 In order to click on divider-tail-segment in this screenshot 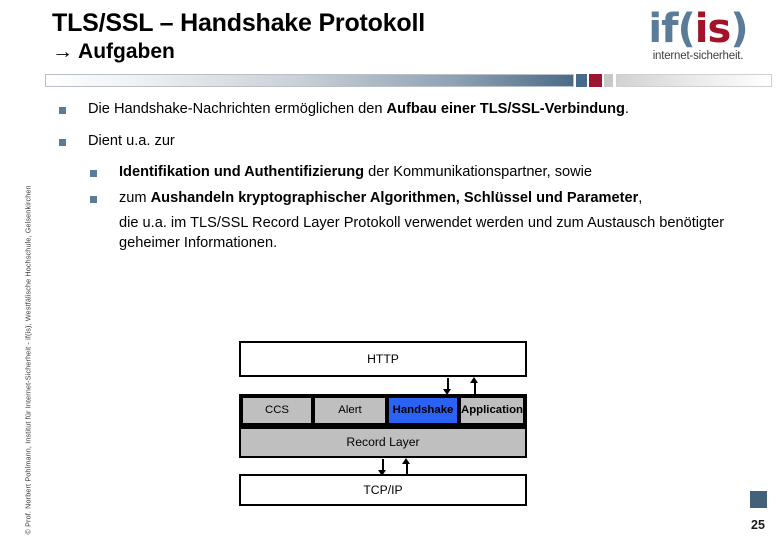, I will do `click(694, 80)`.